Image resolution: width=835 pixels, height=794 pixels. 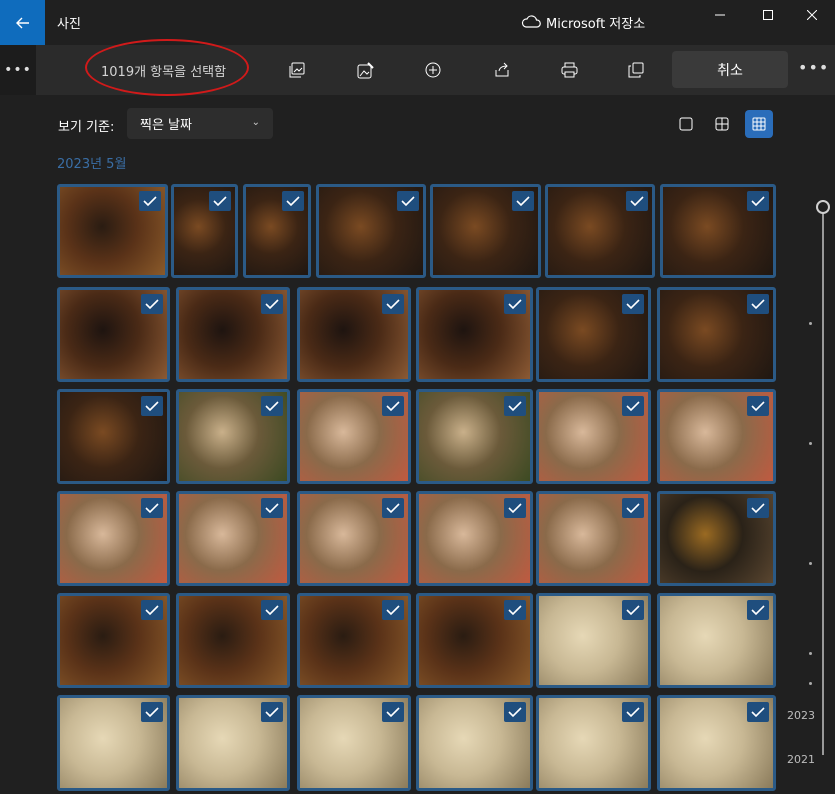 What do you see at coordinates (720, 15) in the screenshot?
I see `minimize-button` at bounding box center [720, 15].